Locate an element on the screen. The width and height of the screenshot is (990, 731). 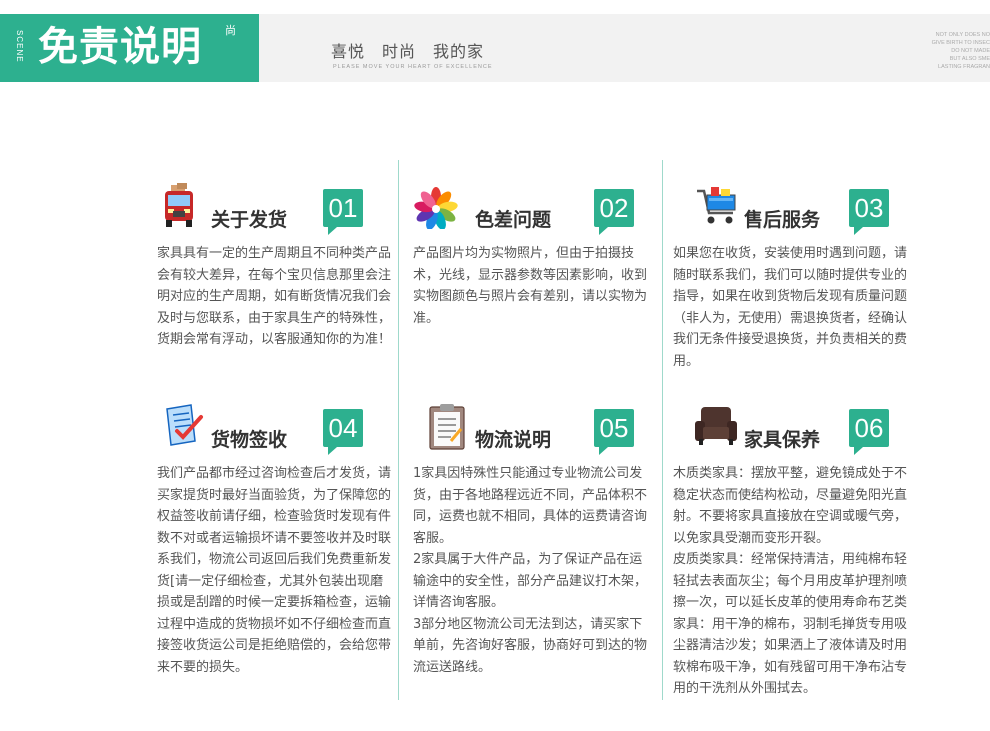
section-title: 货物签收 is located at coordinates (249, 440).